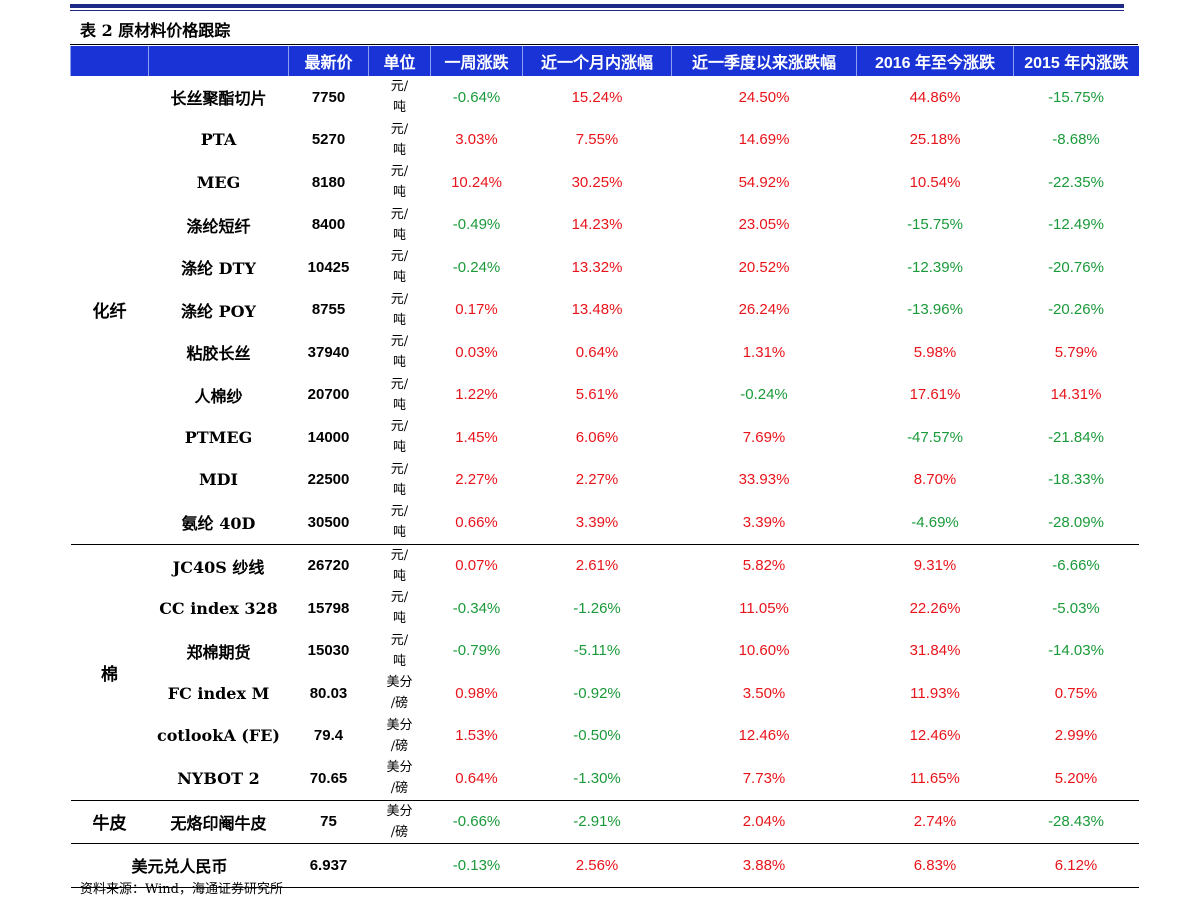  What do you see at coordinates (1076, 651) in the screenshot?
I see `change-value: -14.03%` at bounding box center [1076, 651].